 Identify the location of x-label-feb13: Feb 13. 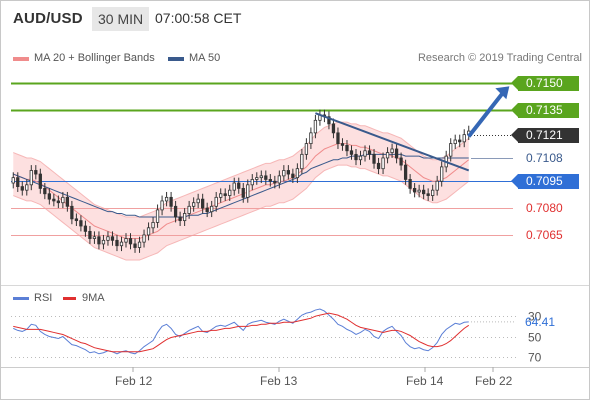
(279, 381).